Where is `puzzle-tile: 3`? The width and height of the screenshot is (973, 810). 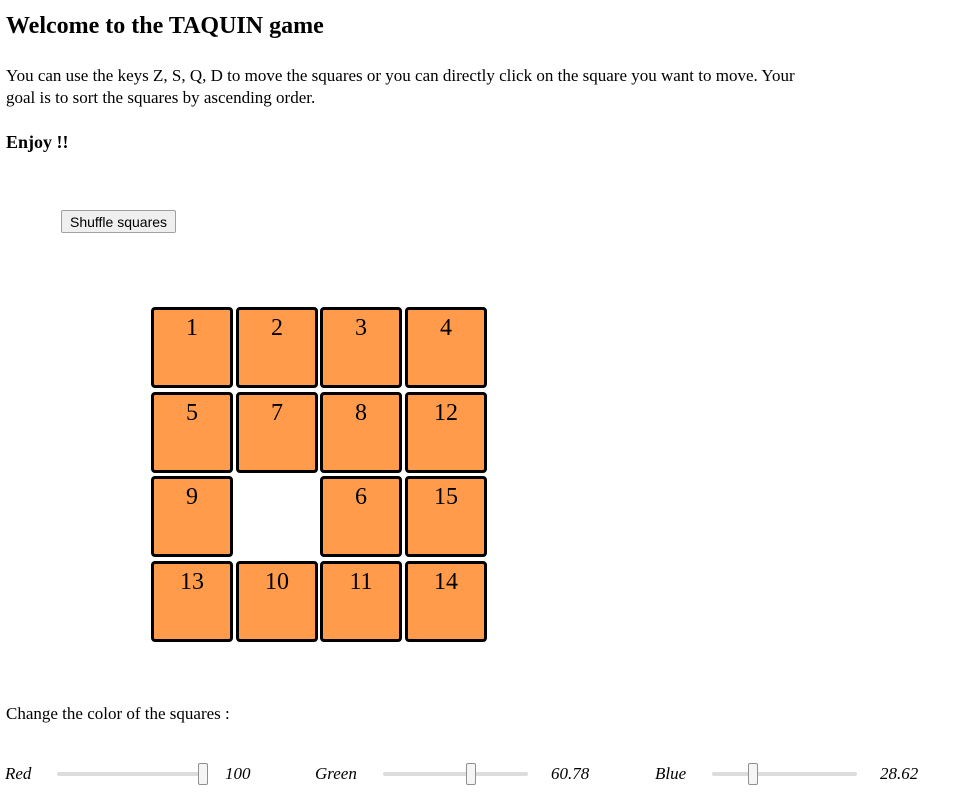
puzzle-tile: 3 is located at coordinates (361, 347).